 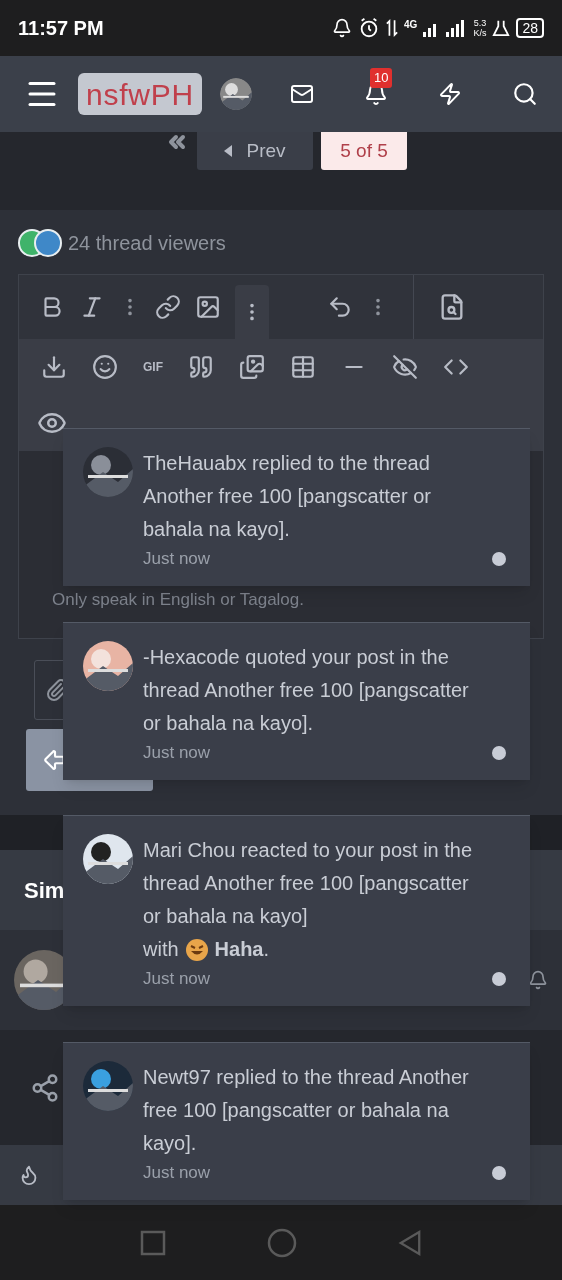 What do you see at coordinates (242, 949) in the screenshot?
I see `reaction-label: Haha.` at bounding box center [242, 949].